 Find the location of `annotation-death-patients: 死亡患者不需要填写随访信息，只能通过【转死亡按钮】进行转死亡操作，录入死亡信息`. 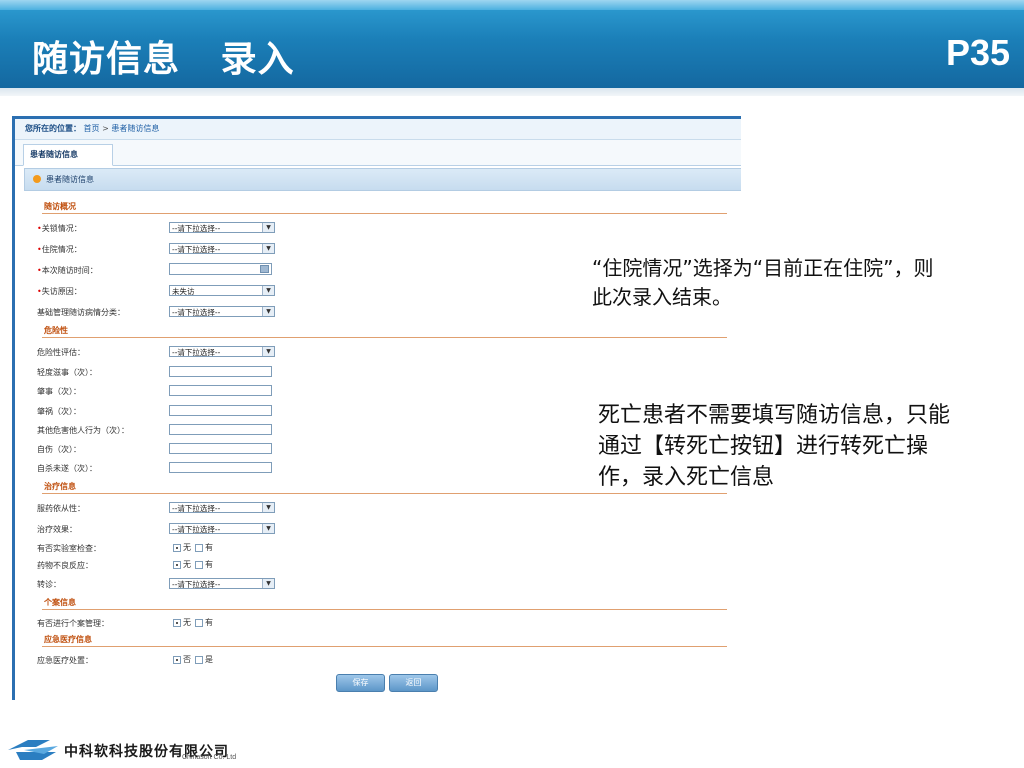

annotation-death-patients: 死亡患者不需要填写随访信息，只能通过【转死亡按钮】进行转死亡操作，录入死亡信息 is located at coordinates (774, 446).